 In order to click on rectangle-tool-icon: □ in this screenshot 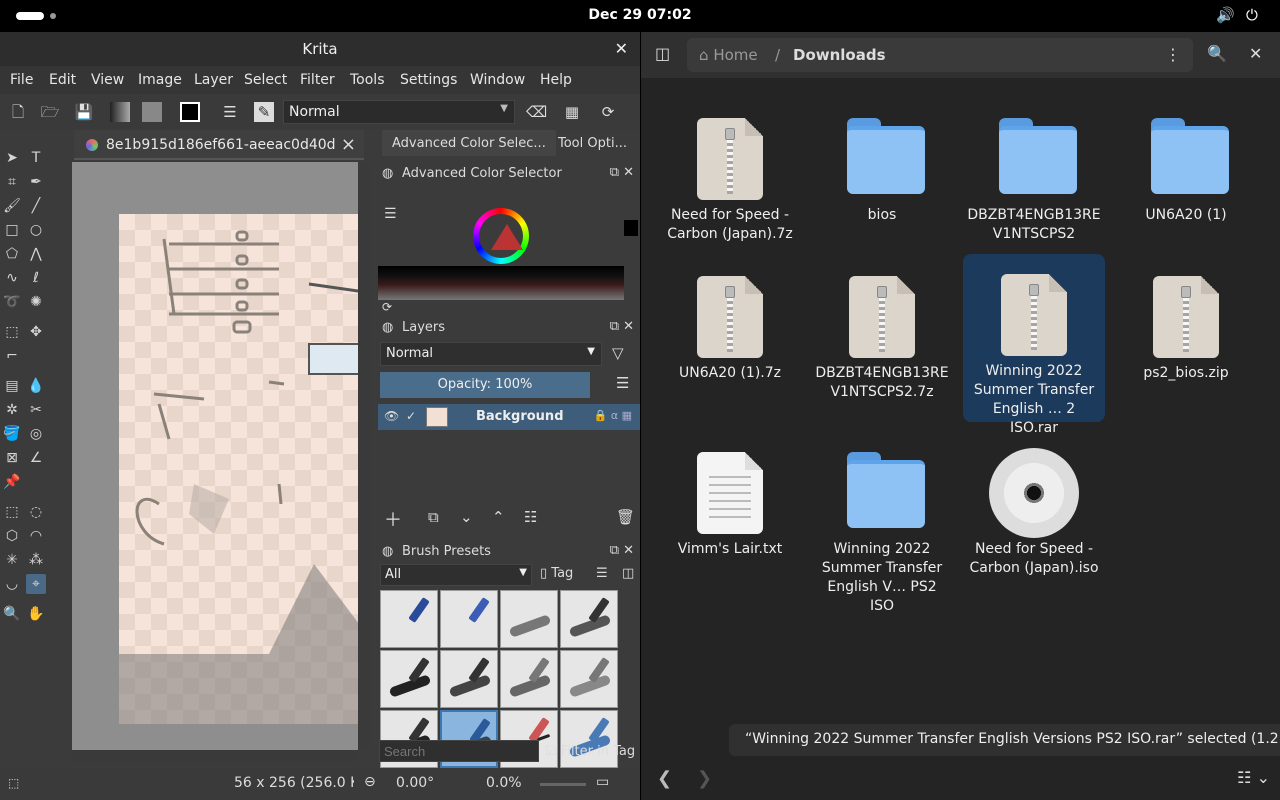, I will do `click(12, 230)`.